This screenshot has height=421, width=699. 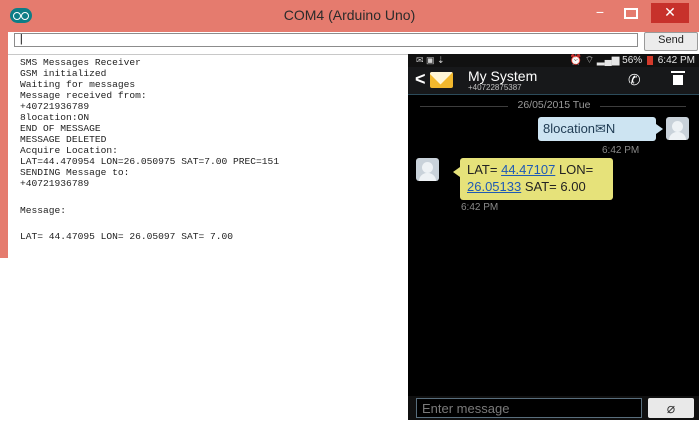 I want to click on battery-icon, so click(x=649, y=60).